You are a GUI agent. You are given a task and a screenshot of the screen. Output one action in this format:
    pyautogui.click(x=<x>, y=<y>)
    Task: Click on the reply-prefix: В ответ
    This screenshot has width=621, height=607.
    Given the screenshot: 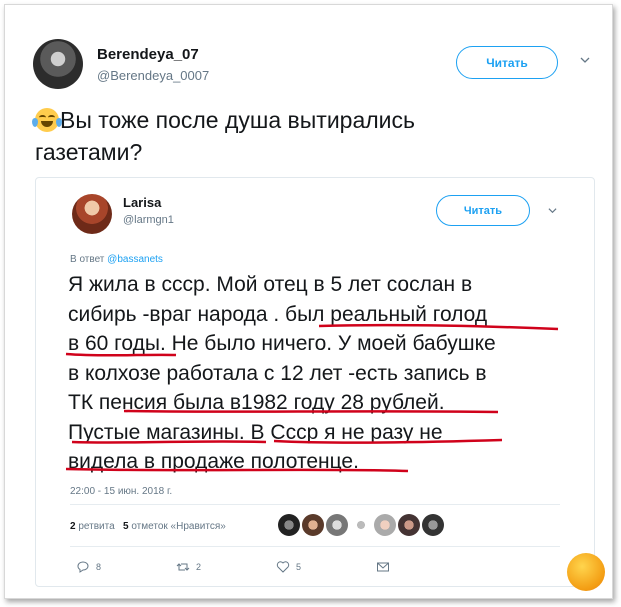 What is the action you would take?
    pyautogui.click(x=87, y=259)
    